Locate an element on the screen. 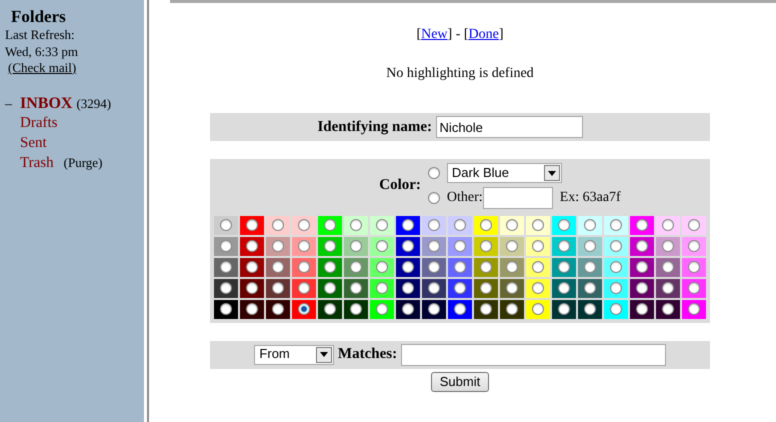 The height and width of the screenshot is (422, 776). field-select: From is located at coordinates (294, 354).